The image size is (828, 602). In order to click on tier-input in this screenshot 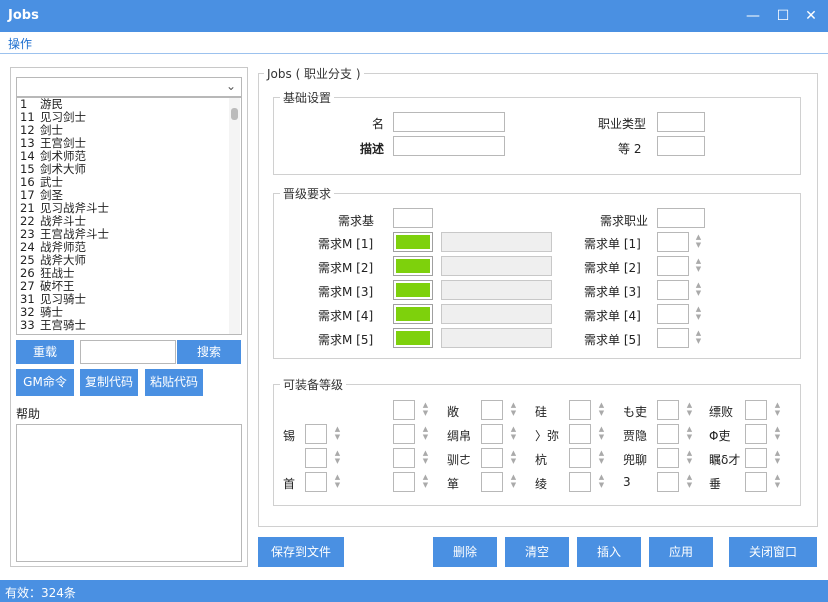, I will do `click(681, 146)`.